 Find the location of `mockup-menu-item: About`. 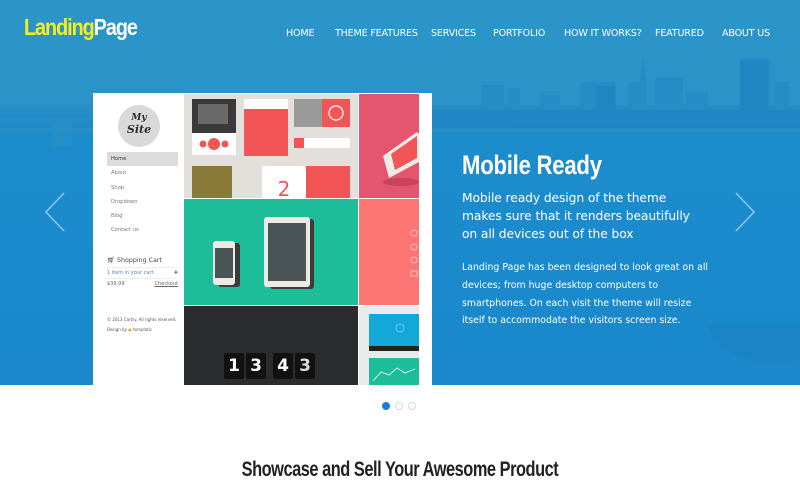

mockup-menu-item: About is located at coordinates (119, 173).